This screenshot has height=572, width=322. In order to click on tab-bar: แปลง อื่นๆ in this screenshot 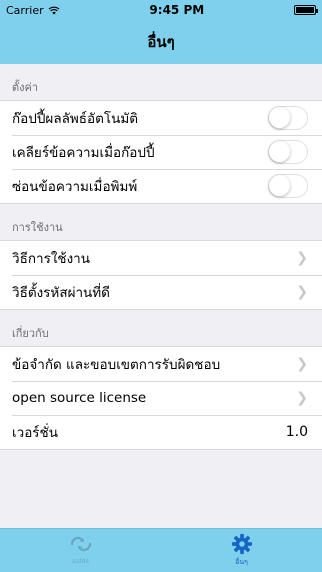, I will do `click(161, 550)`.